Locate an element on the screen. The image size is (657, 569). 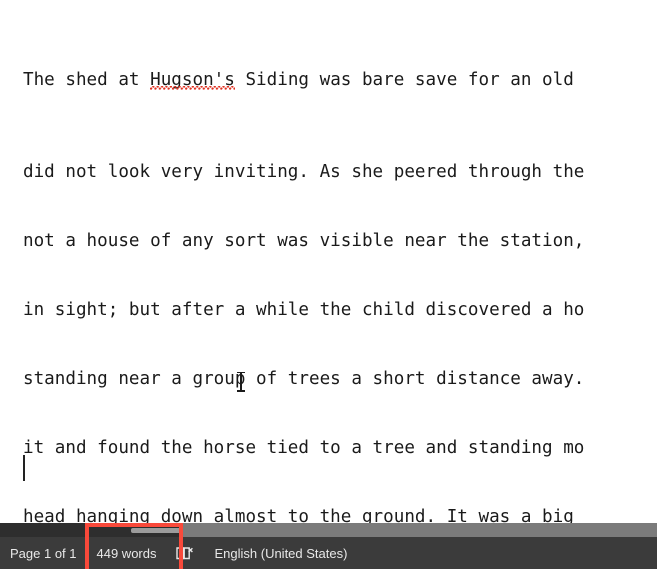
horizontal-scrollbar is located at coordinates (328, 530).